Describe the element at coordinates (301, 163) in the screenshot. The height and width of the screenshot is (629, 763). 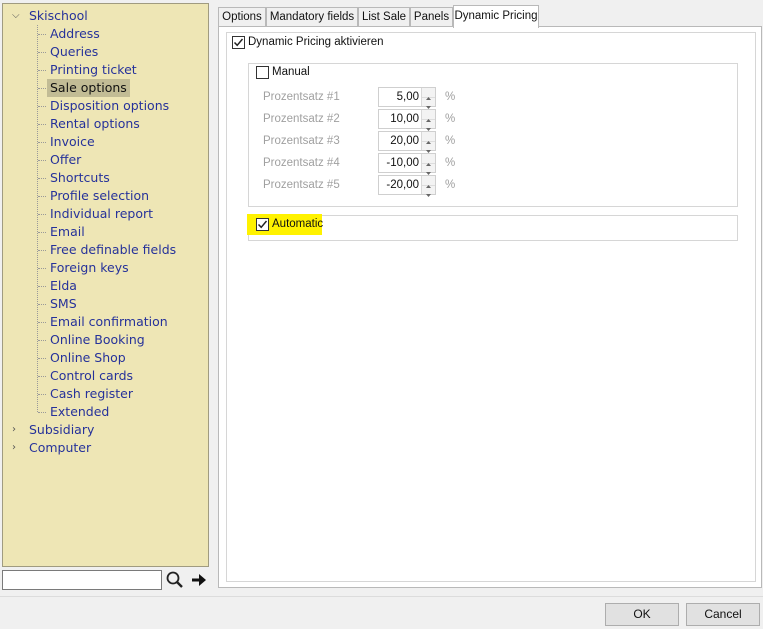
I see `percentage-label: Prozentsatz #4` at that location.